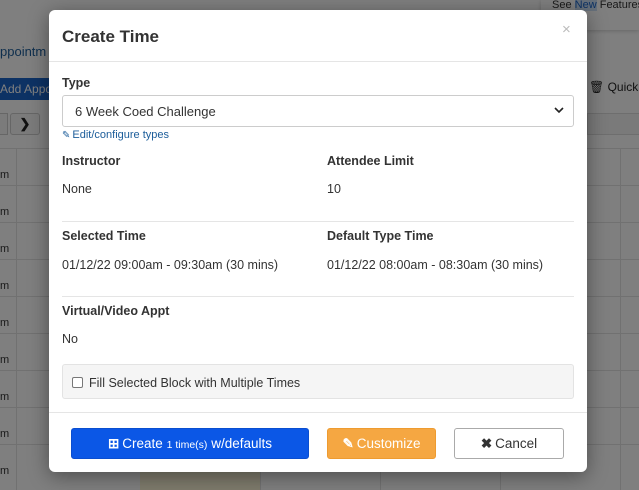 The image size is (639, 490). Describe the element at coordinates (435, 265) in the screenshot. I see `default-type-time-value: 01/12/22 08:00am - 08:30am (30 mins)` at that location.